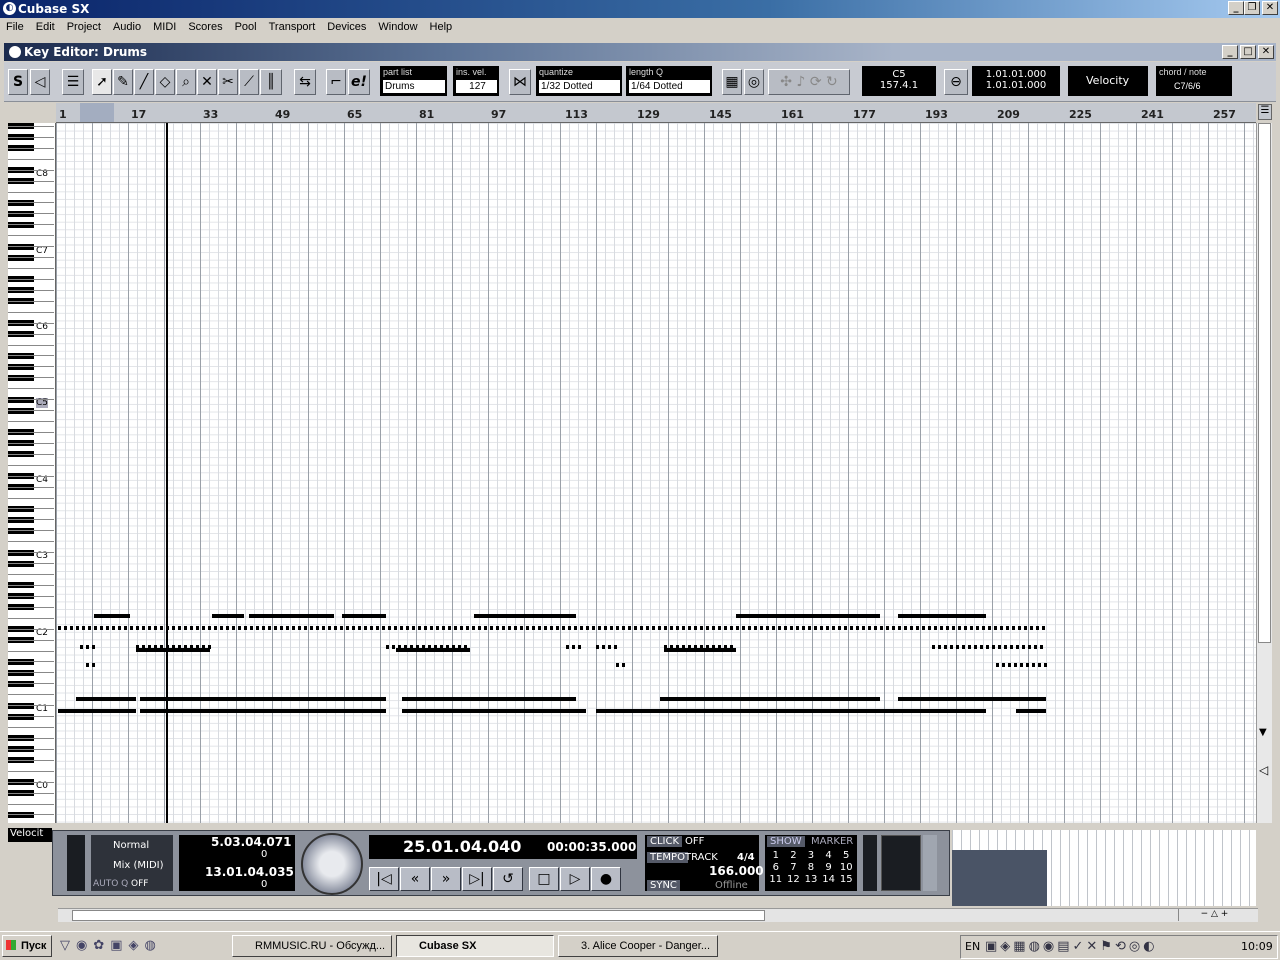 Image resolution: width=1280 pixels, height=960 pixels. Describe the element at coordinates (441, 25) in the screenshot. I see `menu-help: Help` at that location.